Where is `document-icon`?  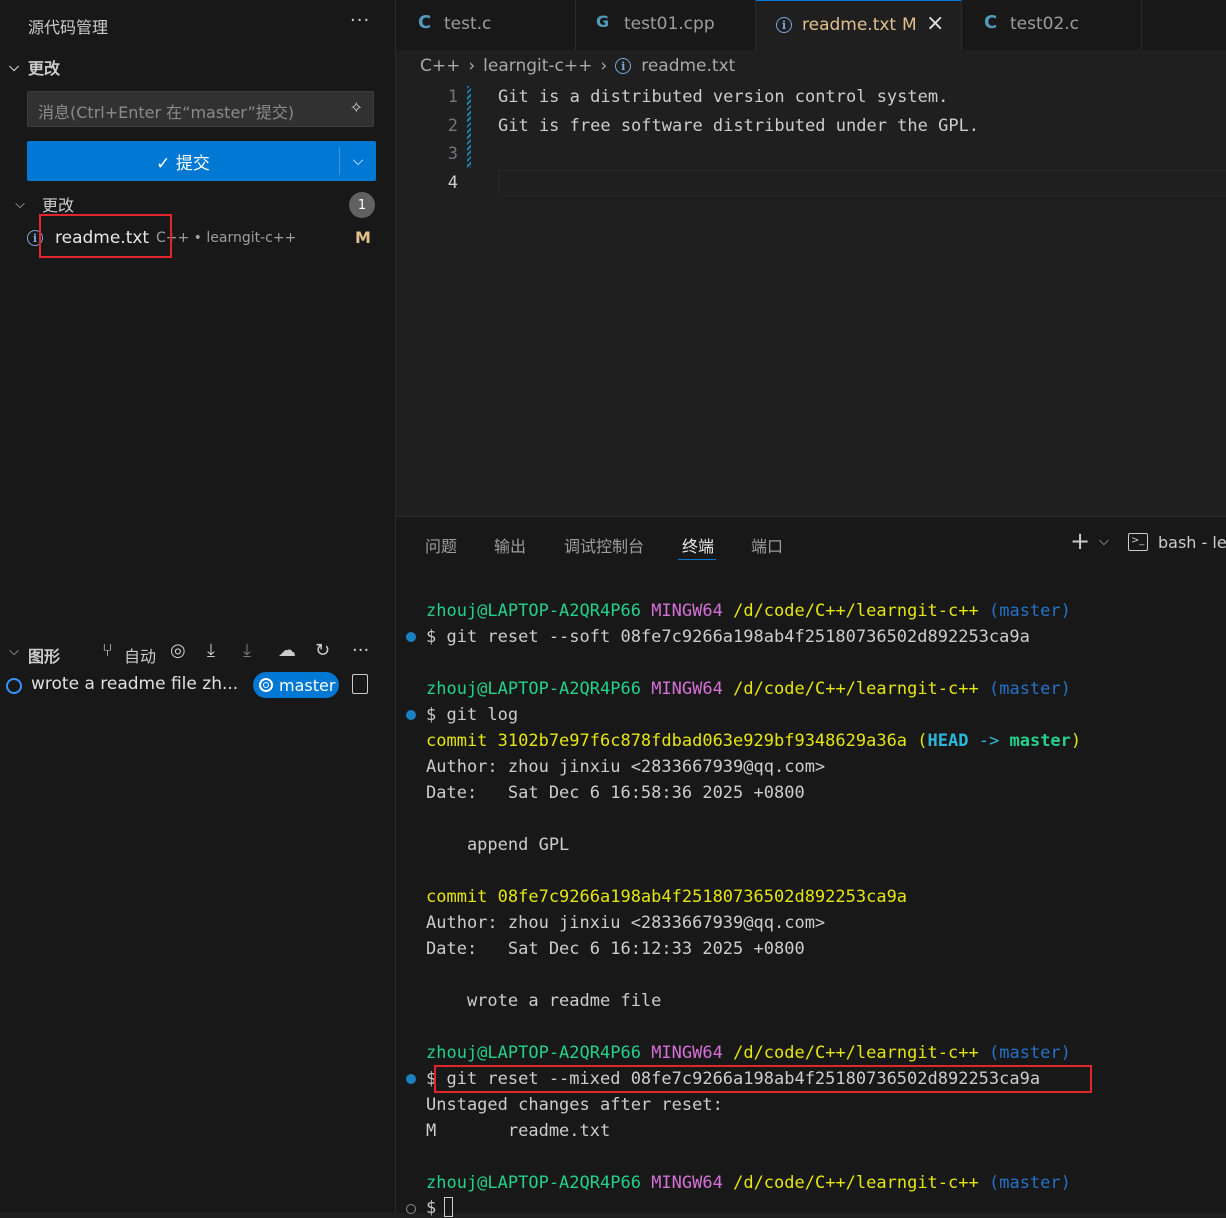 document-icon is located at coordinates (360, 684).